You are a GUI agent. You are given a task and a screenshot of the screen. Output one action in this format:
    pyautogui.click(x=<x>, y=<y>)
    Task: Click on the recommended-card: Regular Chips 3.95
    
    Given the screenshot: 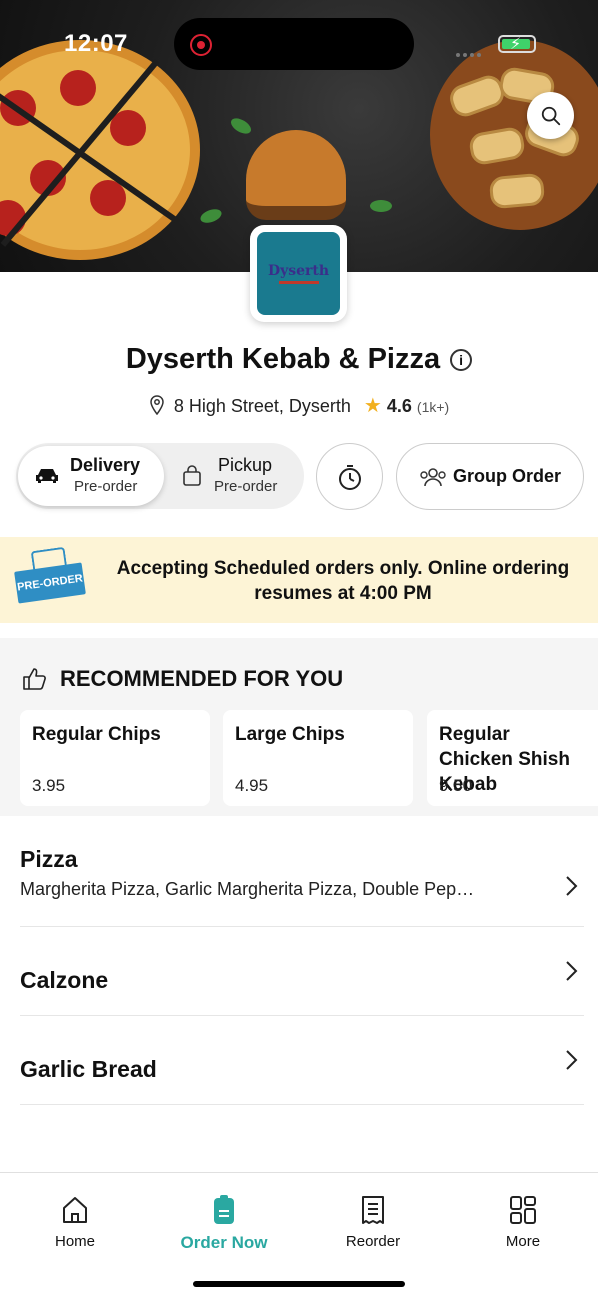 What is the action you would take?
    pyautogui.click(x=115, y=758)
    